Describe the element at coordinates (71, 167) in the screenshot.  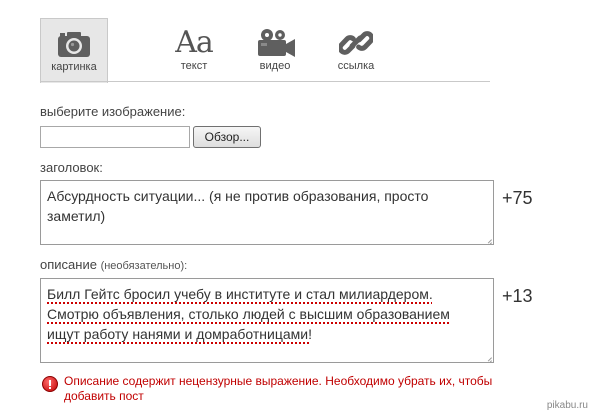
I see `title-field-label: заголовок:` at that location.